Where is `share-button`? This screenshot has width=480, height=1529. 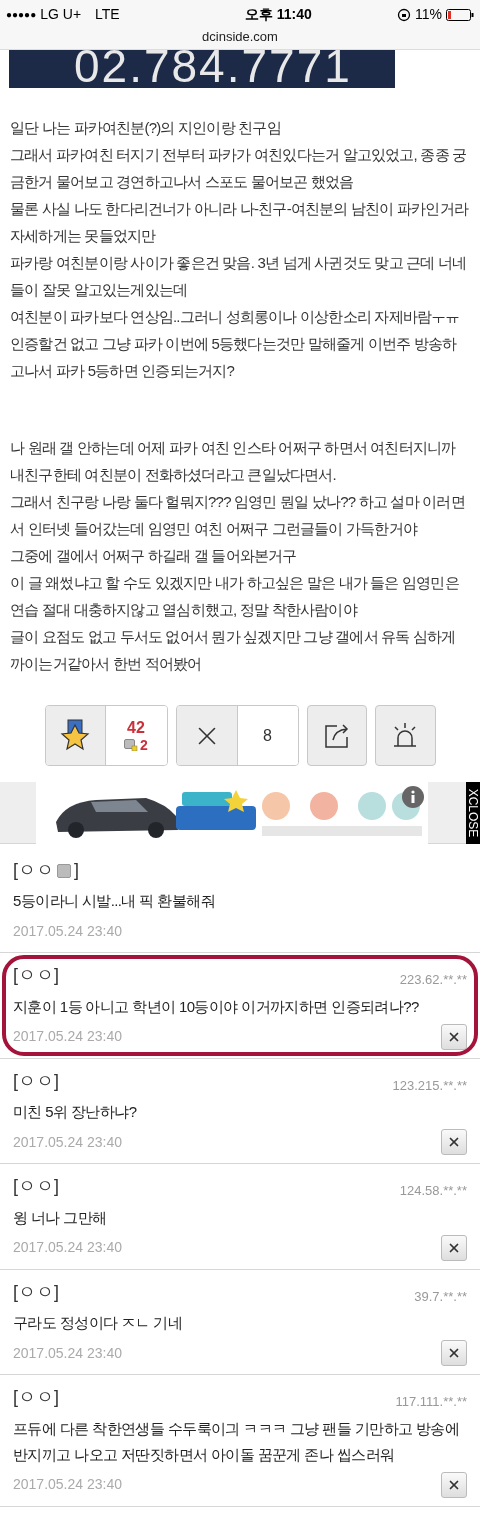
share-button is located at coordinates (336, 735).